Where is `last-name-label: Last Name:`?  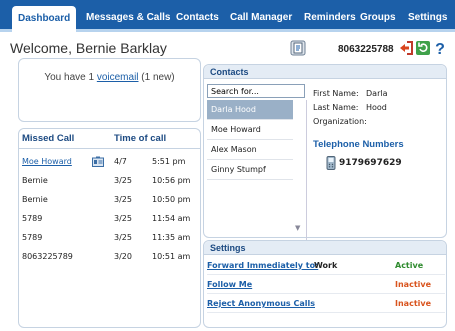
last-name-label: Last Name: is located at coordinates (336, 107).